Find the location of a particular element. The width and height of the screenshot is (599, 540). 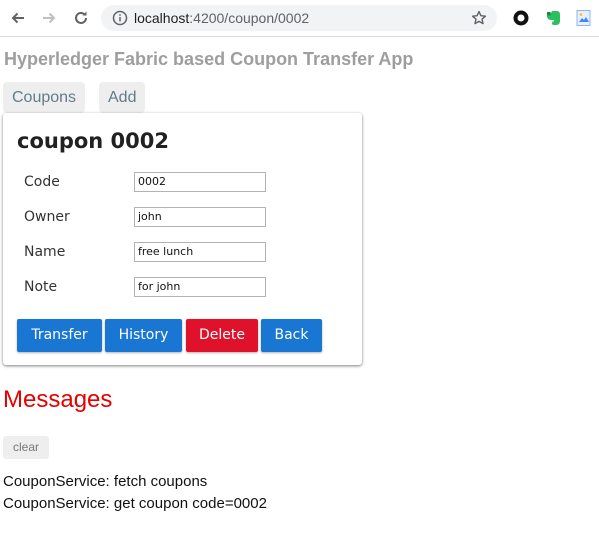

owner-label: Owner is located at coordinates (47, 217).